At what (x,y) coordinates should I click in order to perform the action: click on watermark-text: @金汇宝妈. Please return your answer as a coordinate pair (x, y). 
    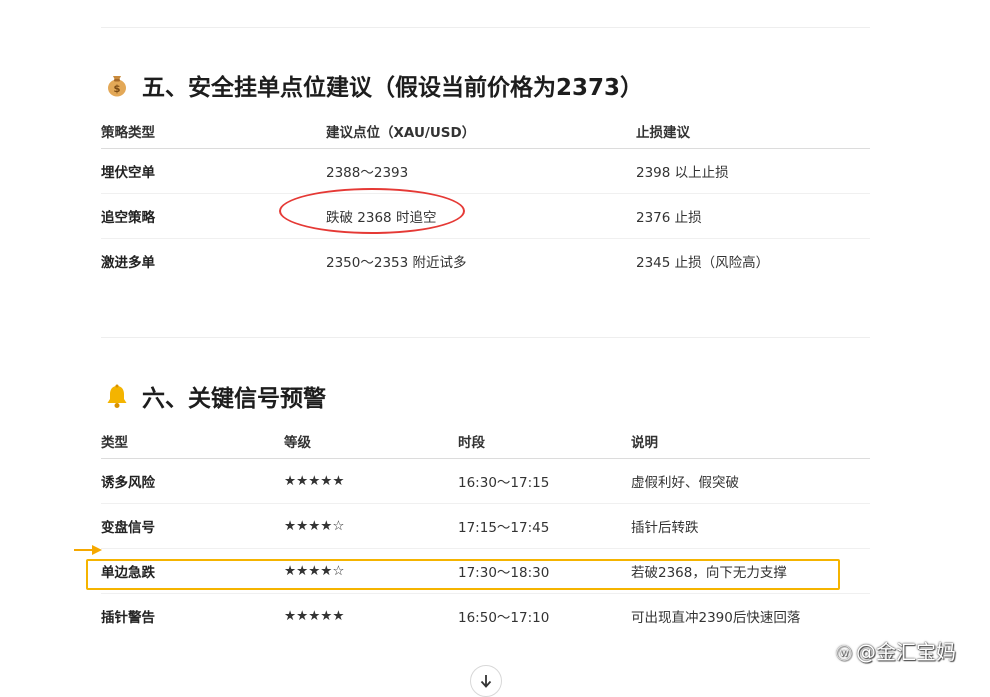
    Looking at the image, I should click on (906, 652).